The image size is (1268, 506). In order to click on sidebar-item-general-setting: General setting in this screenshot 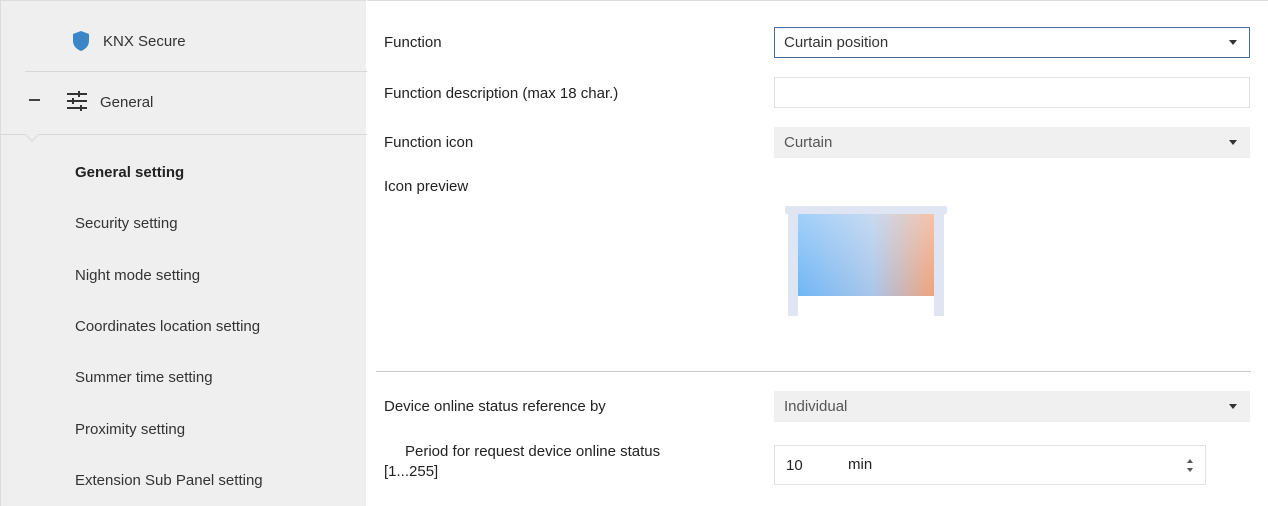, I will do `click(184, 172)`.